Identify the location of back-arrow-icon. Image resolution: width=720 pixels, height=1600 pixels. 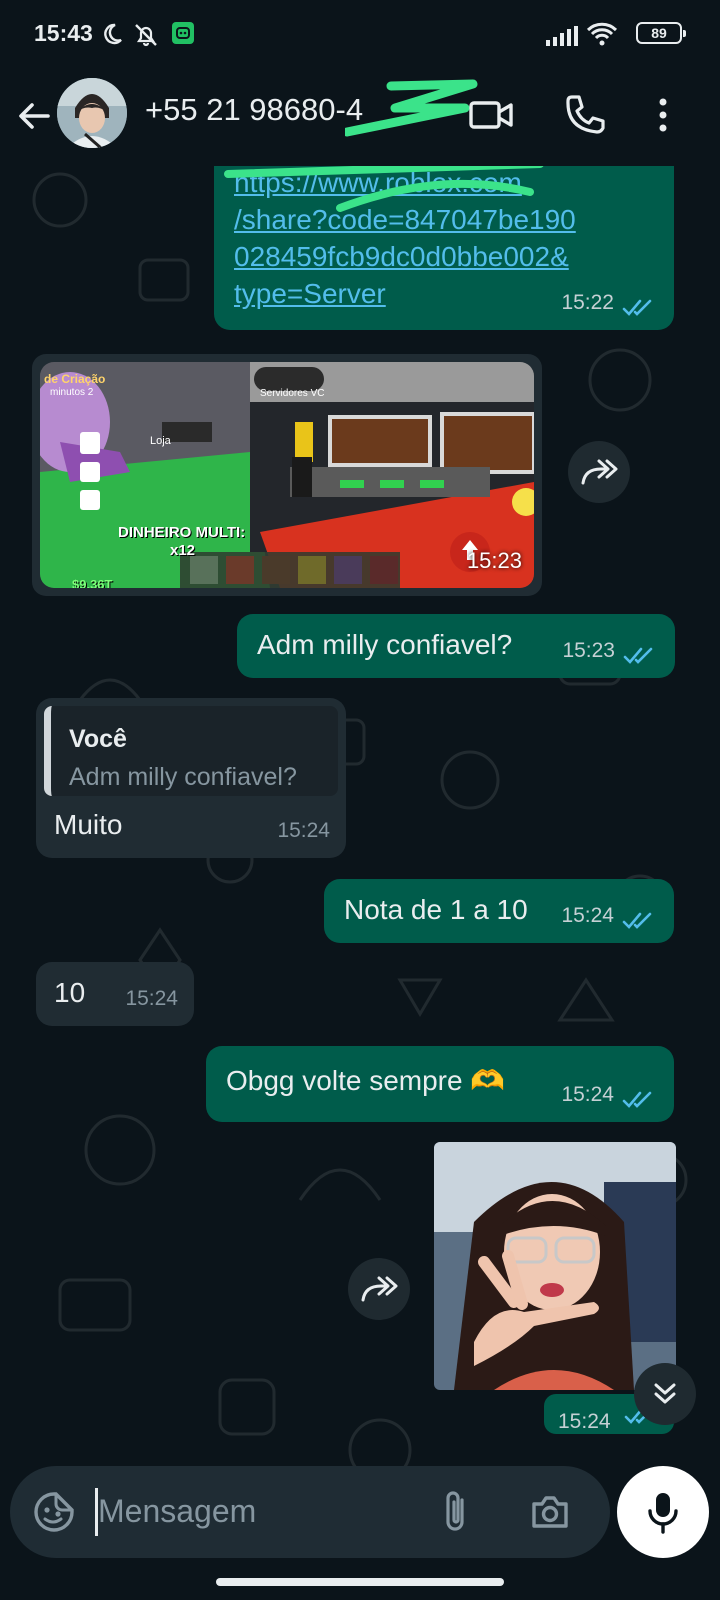
(34, 116).